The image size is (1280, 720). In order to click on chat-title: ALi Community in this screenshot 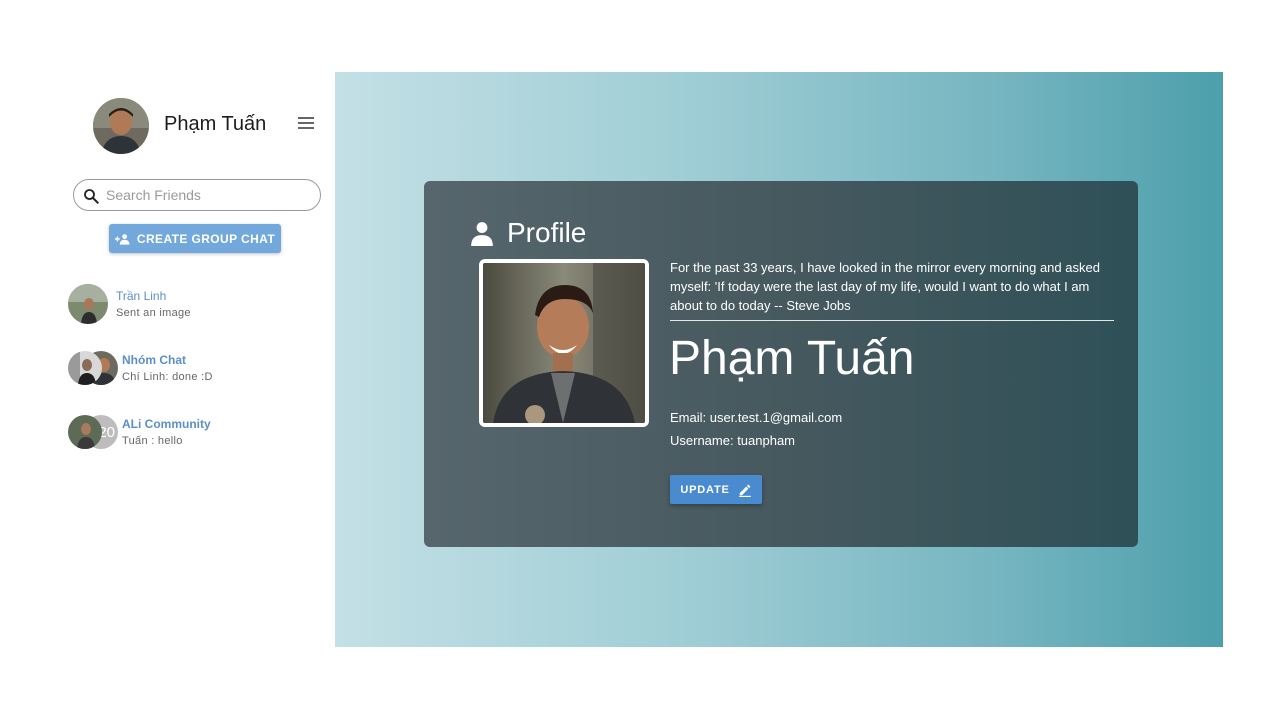, I will do `click(166, 424)`.